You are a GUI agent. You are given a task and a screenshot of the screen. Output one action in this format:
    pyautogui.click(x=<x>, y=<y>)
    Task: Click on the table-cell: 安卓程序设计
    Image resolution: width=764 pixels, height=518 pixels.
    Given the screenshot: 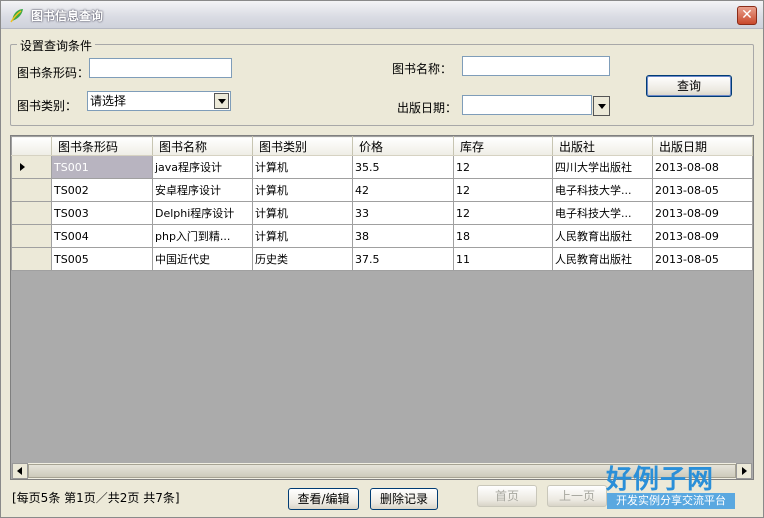 What is the action you would take?
    pyautogui.click(x=202, y=190)
    